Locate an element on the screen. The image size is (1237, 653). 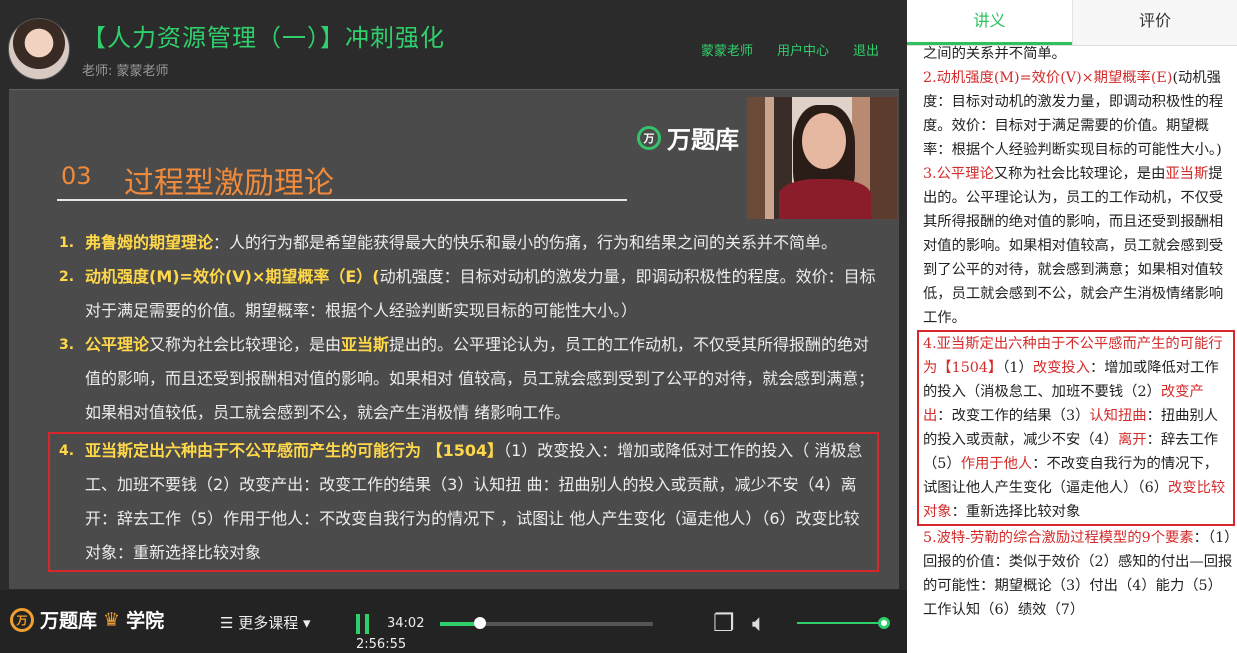
crown-icon: ♛ is located at coordinates (112, 619).